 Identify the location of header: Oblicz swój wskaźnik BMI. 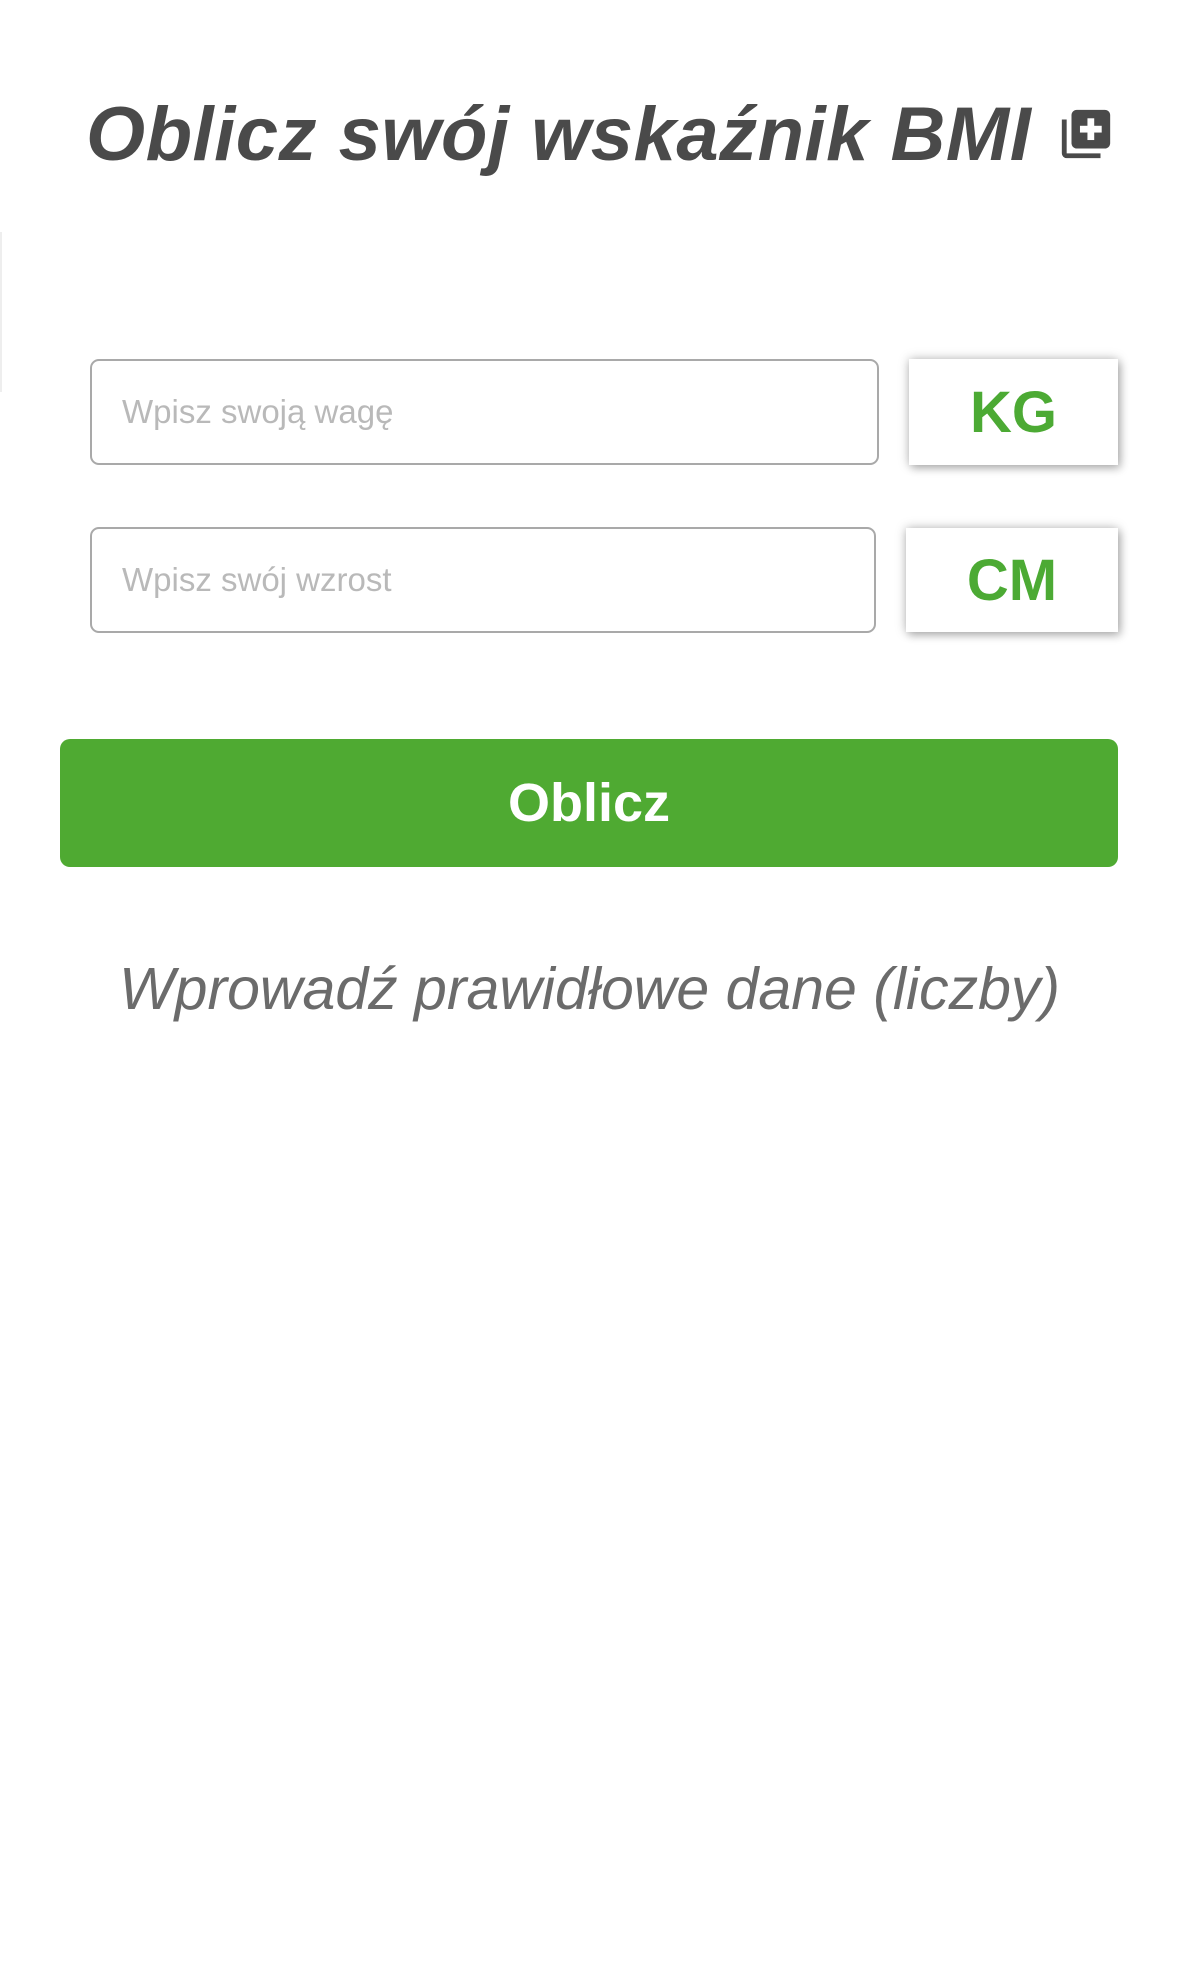
(600, 134).